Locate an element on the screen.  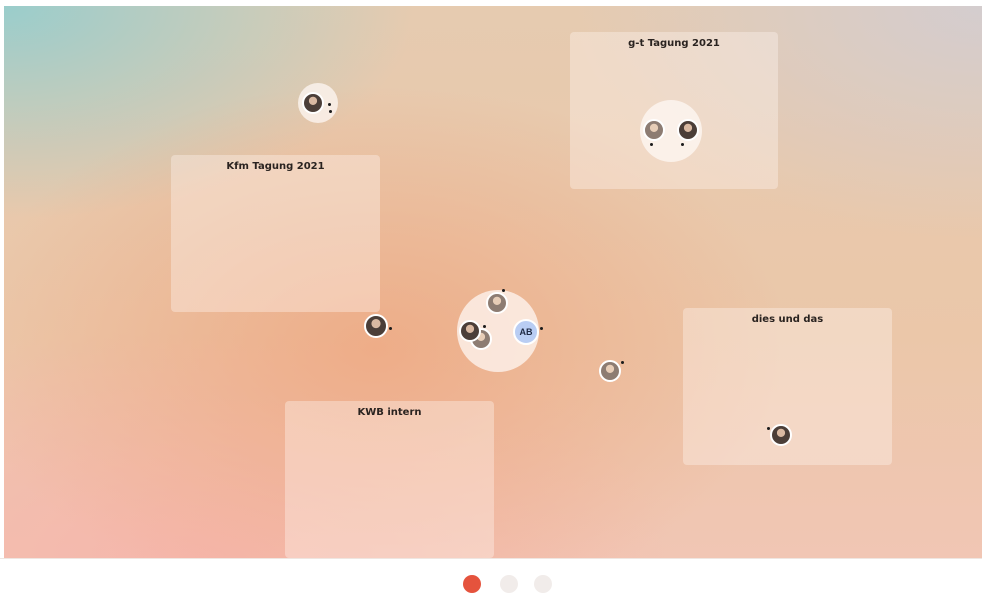
room-kwb-intern: KWB intern is located at coordinates (389, 479).